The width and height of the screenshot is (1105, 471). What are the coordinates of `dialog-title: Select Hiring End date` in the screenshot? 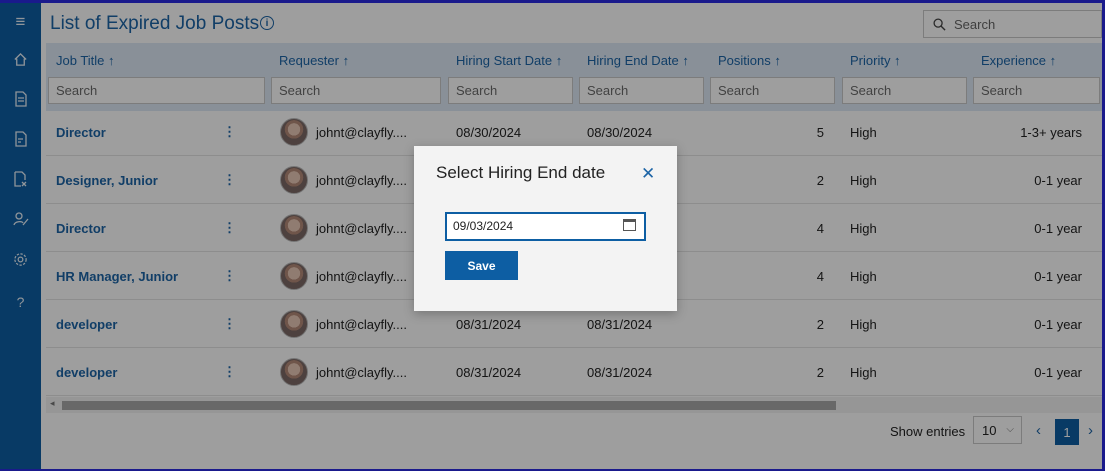 It's located at (521, 172).